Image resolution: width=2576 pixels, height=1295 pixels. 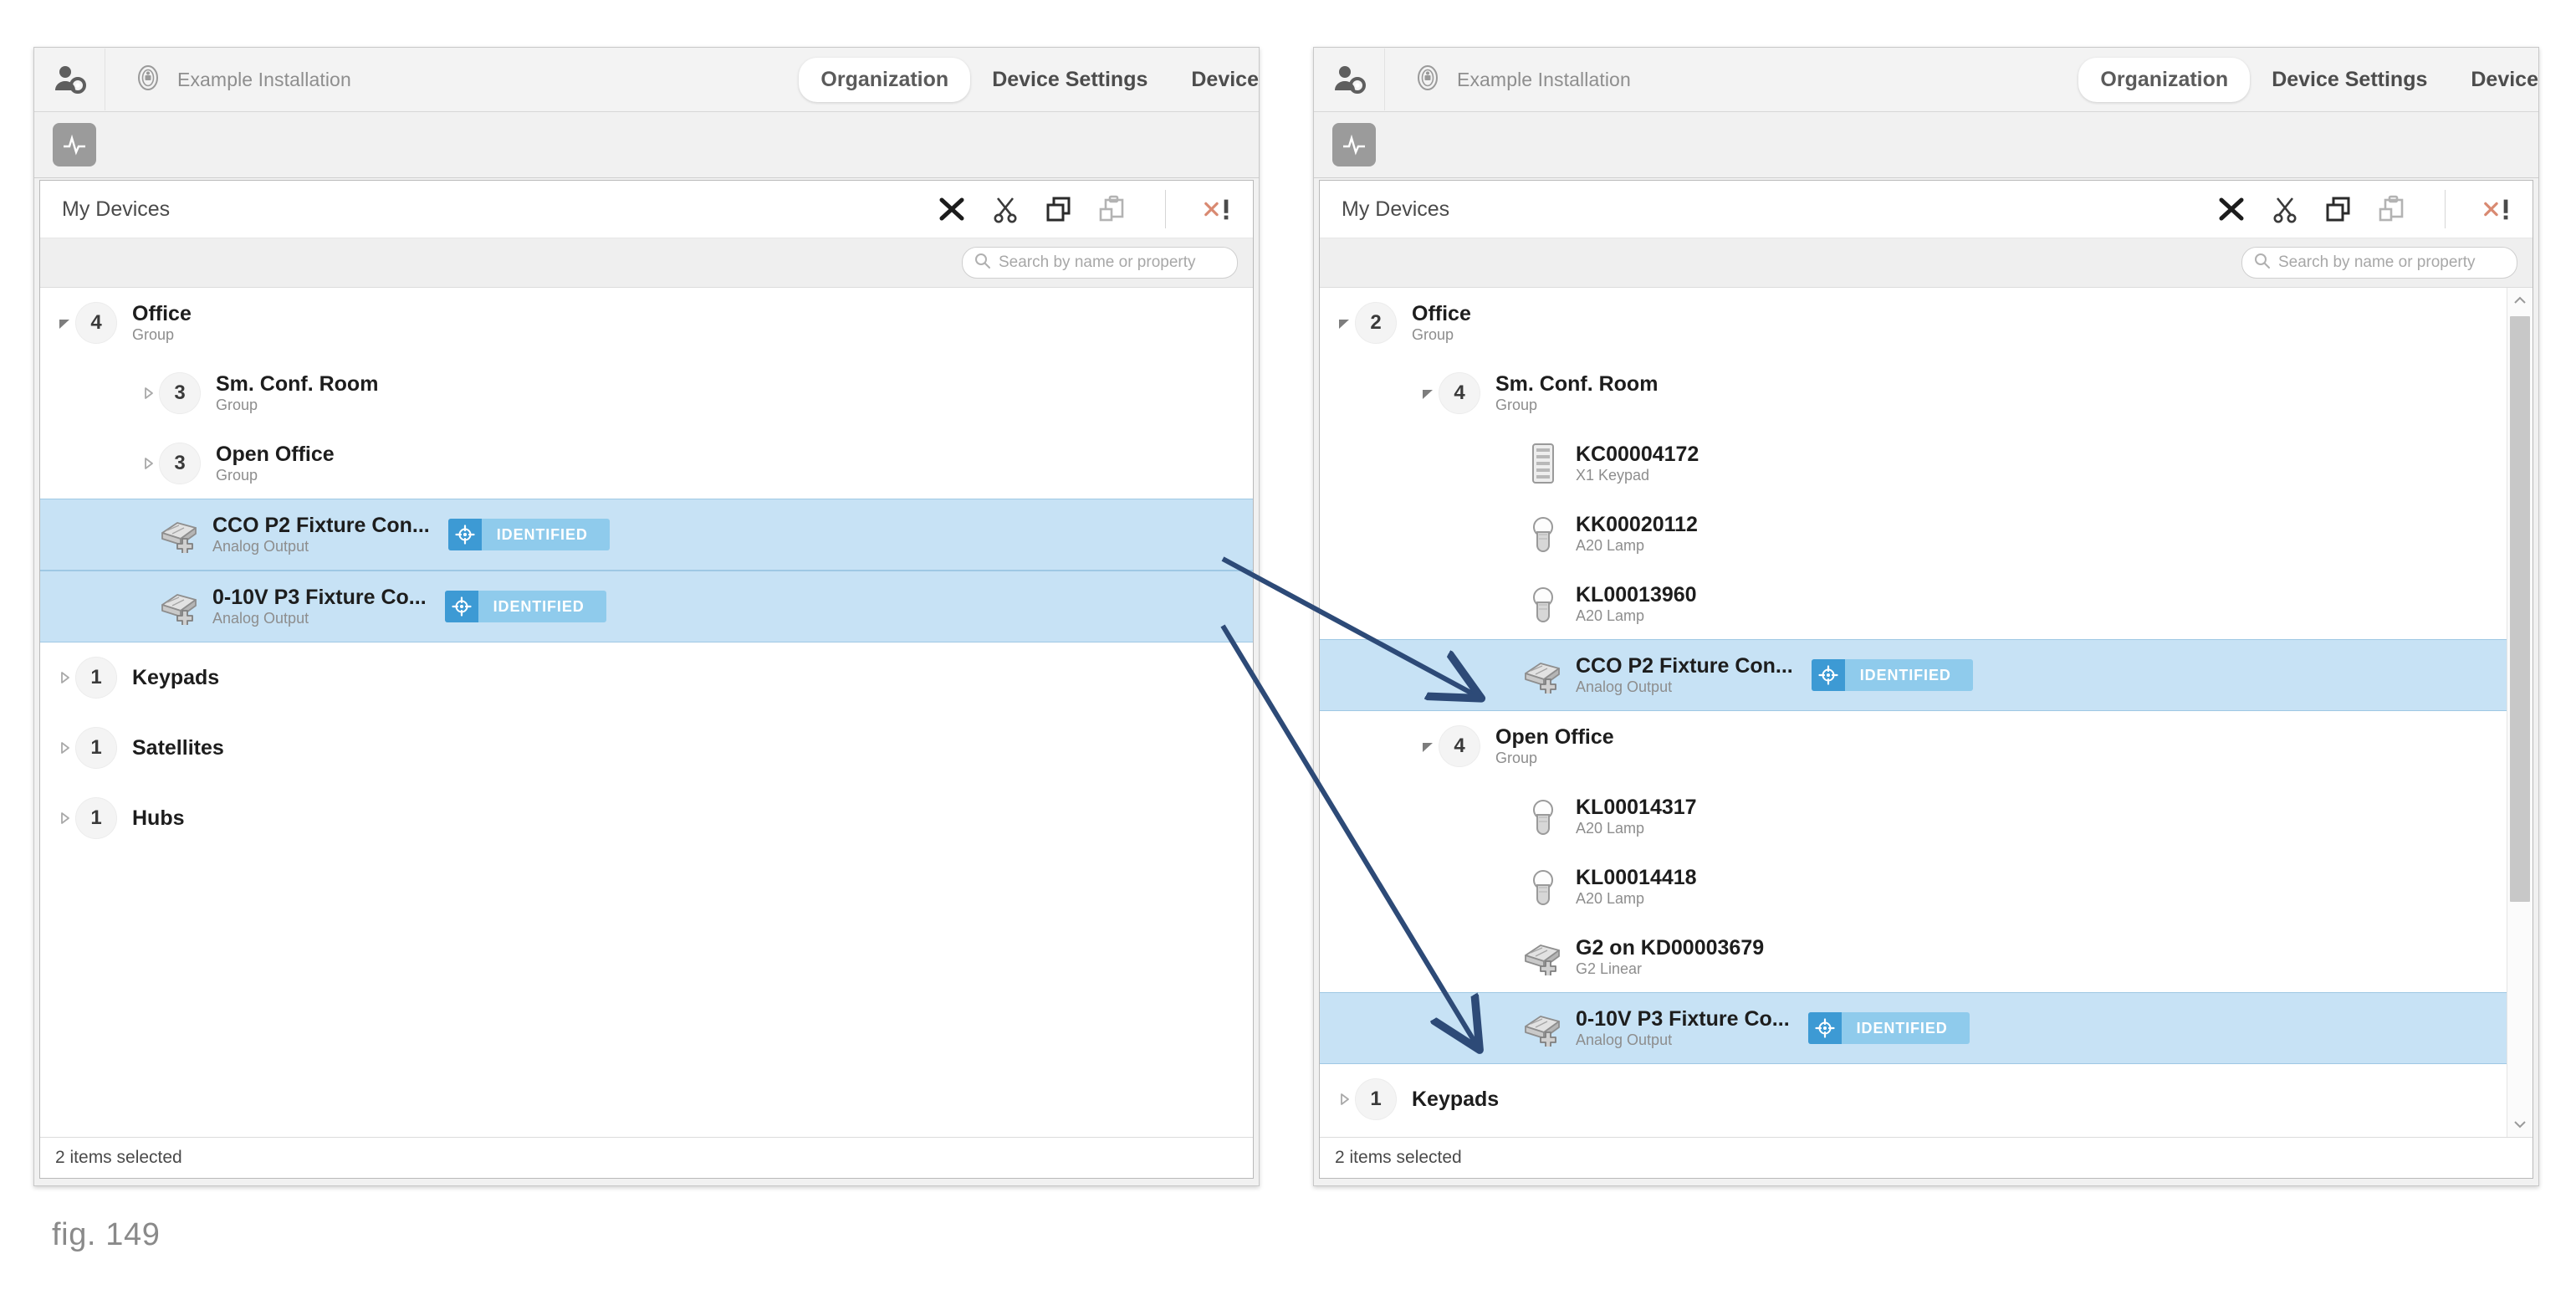 I want to click on tree-row: KC00004172 X1 Keypad, so click(x=1913, y=463).